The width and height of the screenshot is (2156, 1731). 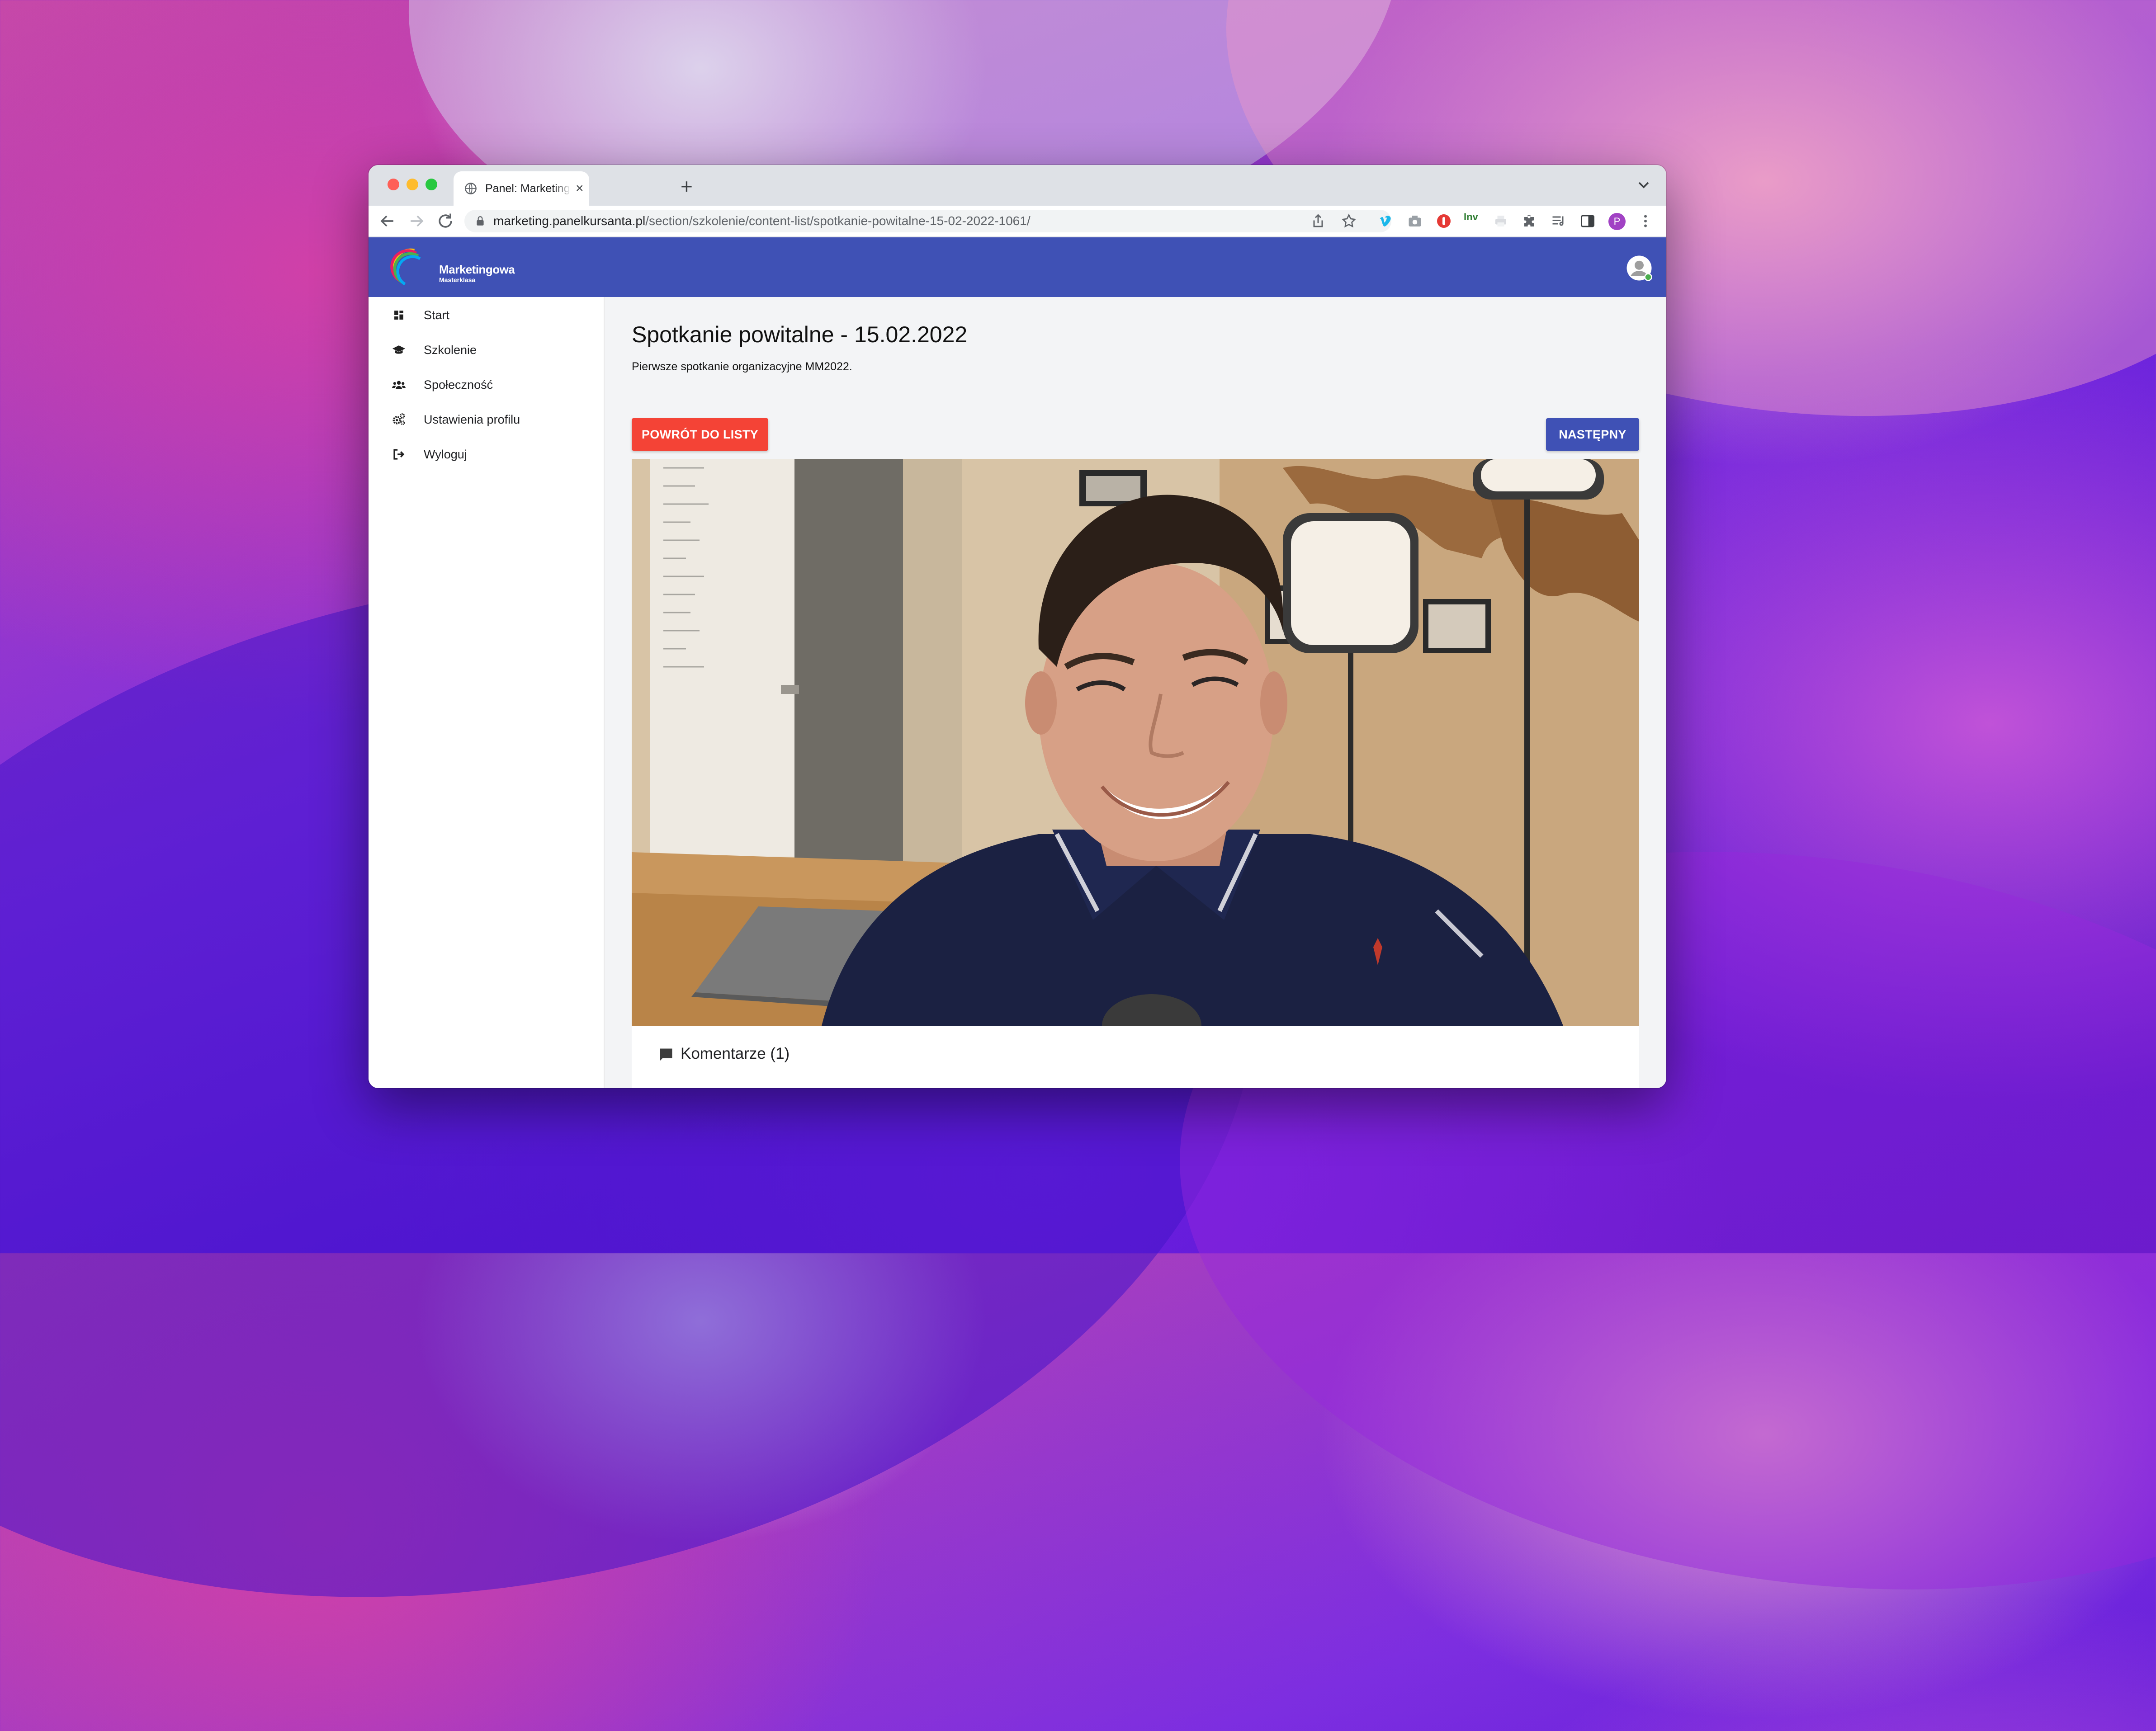 What do you see at coordinates (445, 454) in the screenshot?
I see `sidebar-item-label: Wyloguj` at bounding box center [445, 454].